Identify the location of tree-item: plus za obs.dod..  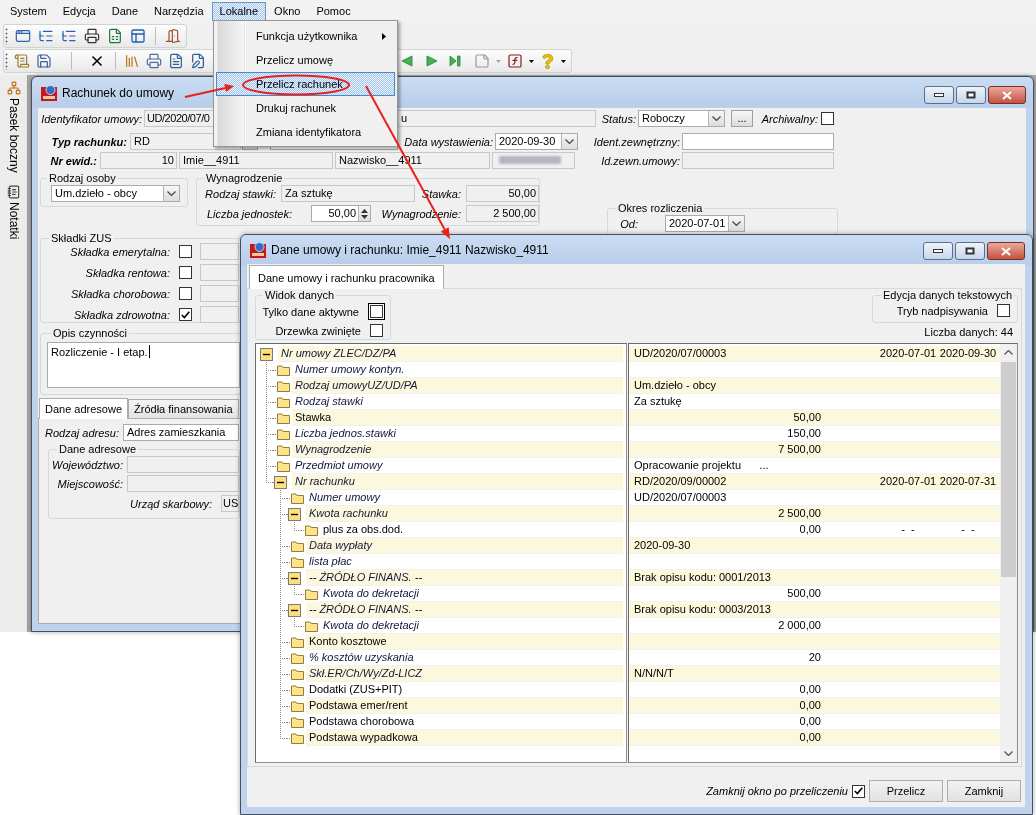
(471, 530).